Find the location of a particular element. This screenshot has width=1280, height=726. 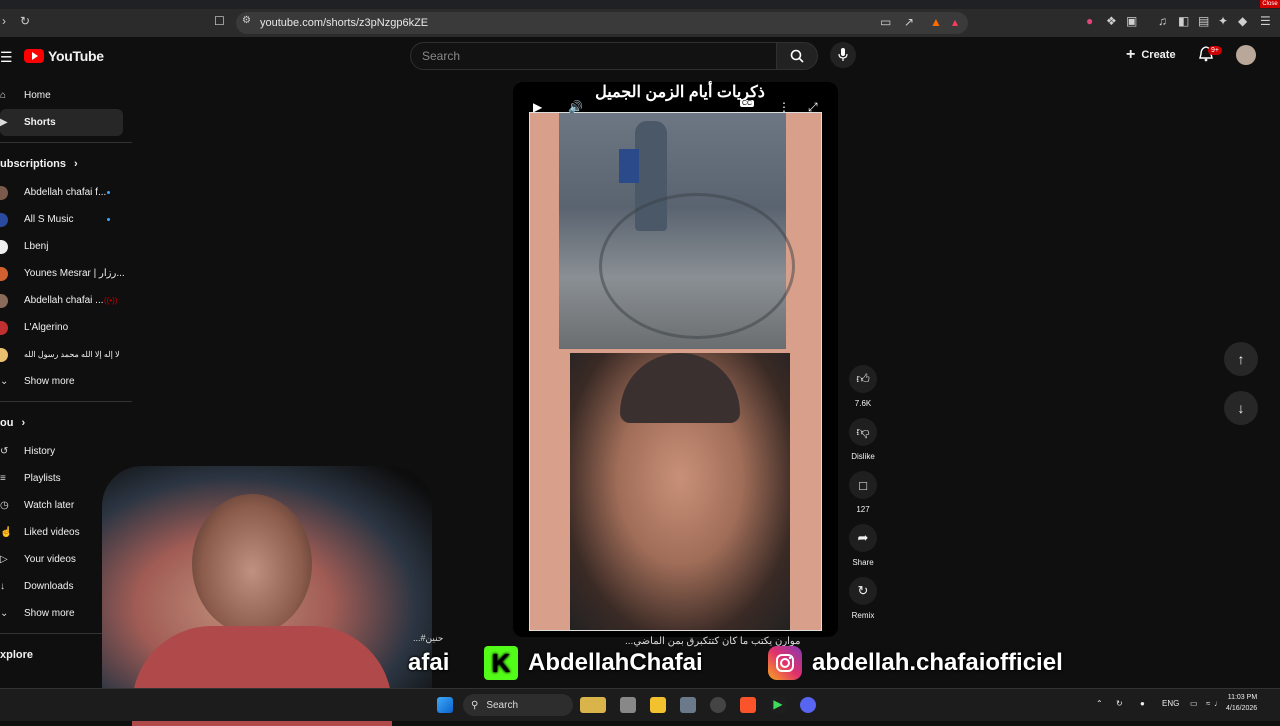

discord-icon is located at coordinates (808, 705).